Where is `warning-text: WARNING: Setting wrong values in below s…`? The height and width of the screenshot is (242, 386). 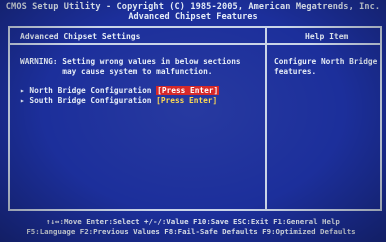
warning-text: WARNING: Setting wrong values in below s… is located at coordinates (130, 67).